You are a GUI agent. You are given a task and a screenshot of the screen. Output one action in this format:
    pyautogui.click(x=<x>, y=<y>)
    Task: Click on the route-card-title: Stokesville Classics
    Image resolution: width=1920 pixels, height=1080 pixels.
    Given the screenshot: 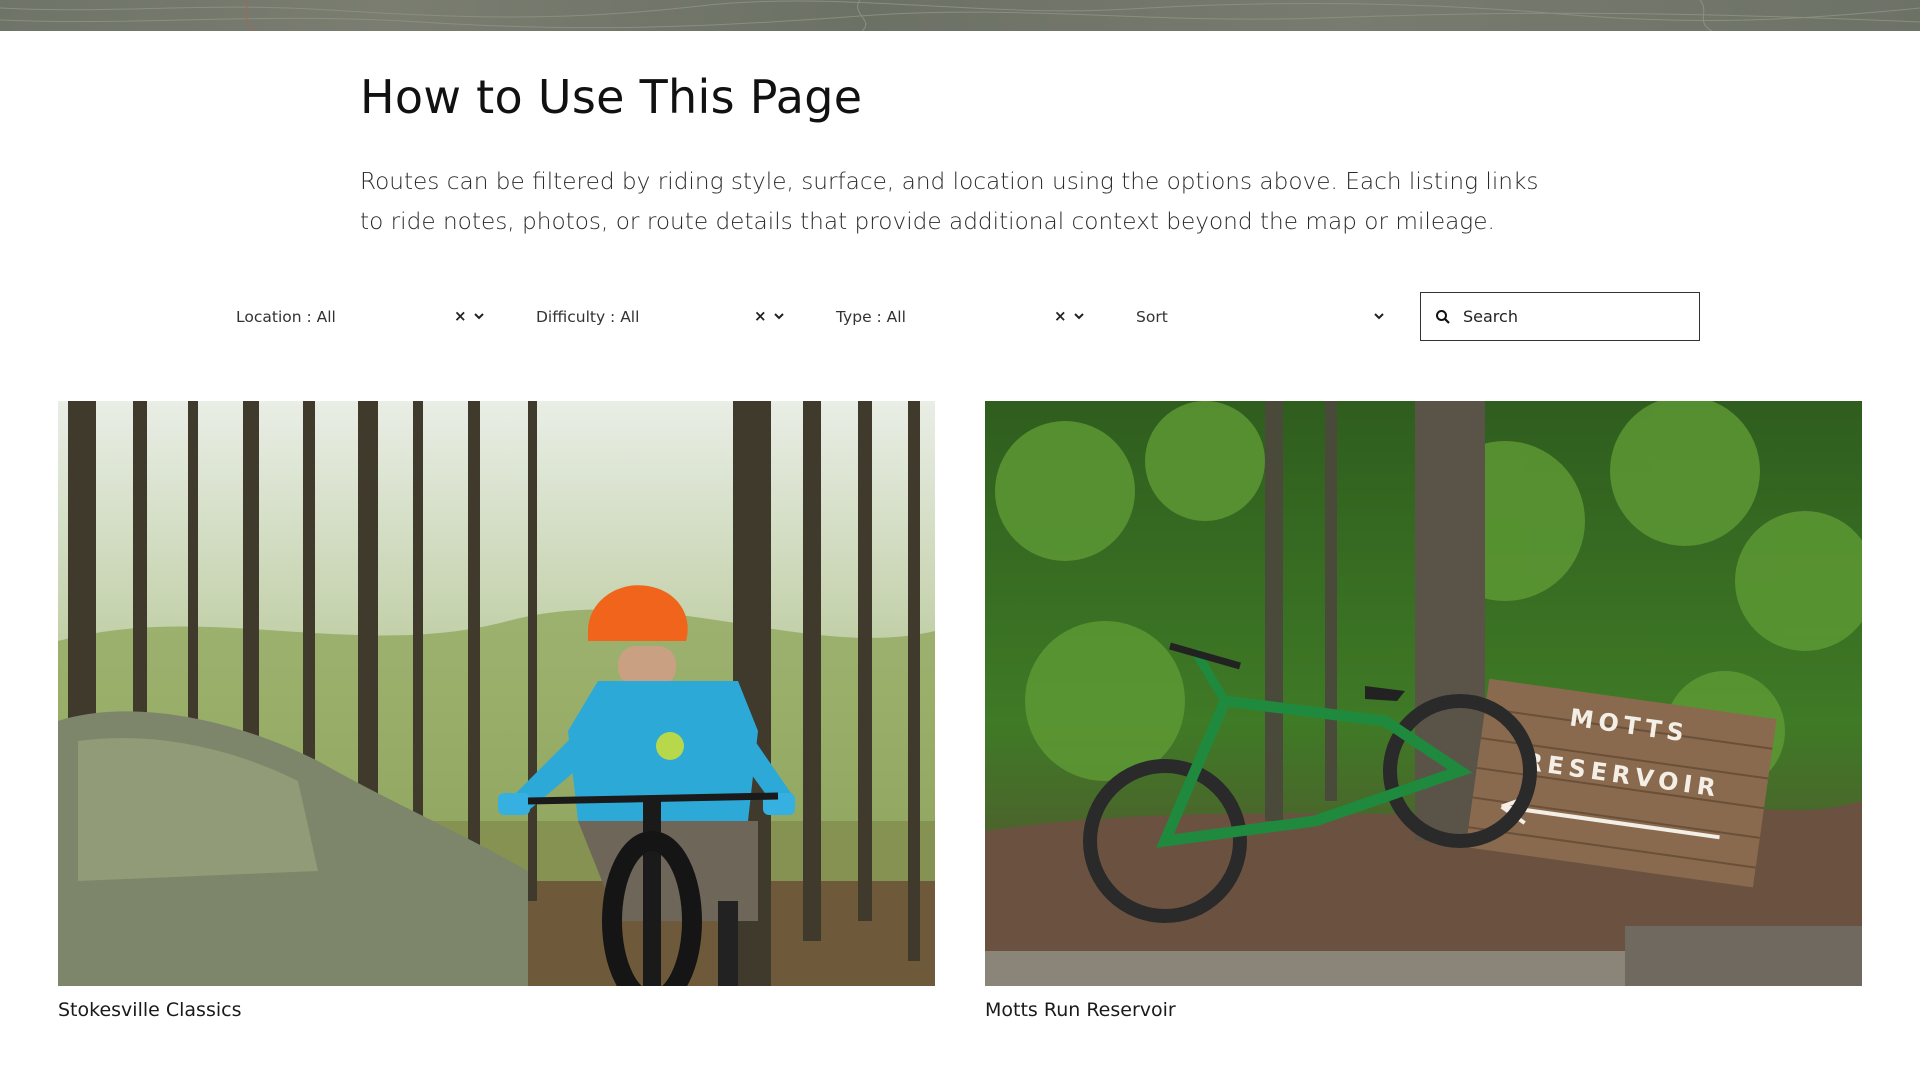 What is the action you would take?
    pyautogui.click(x=496, y=1010)
    